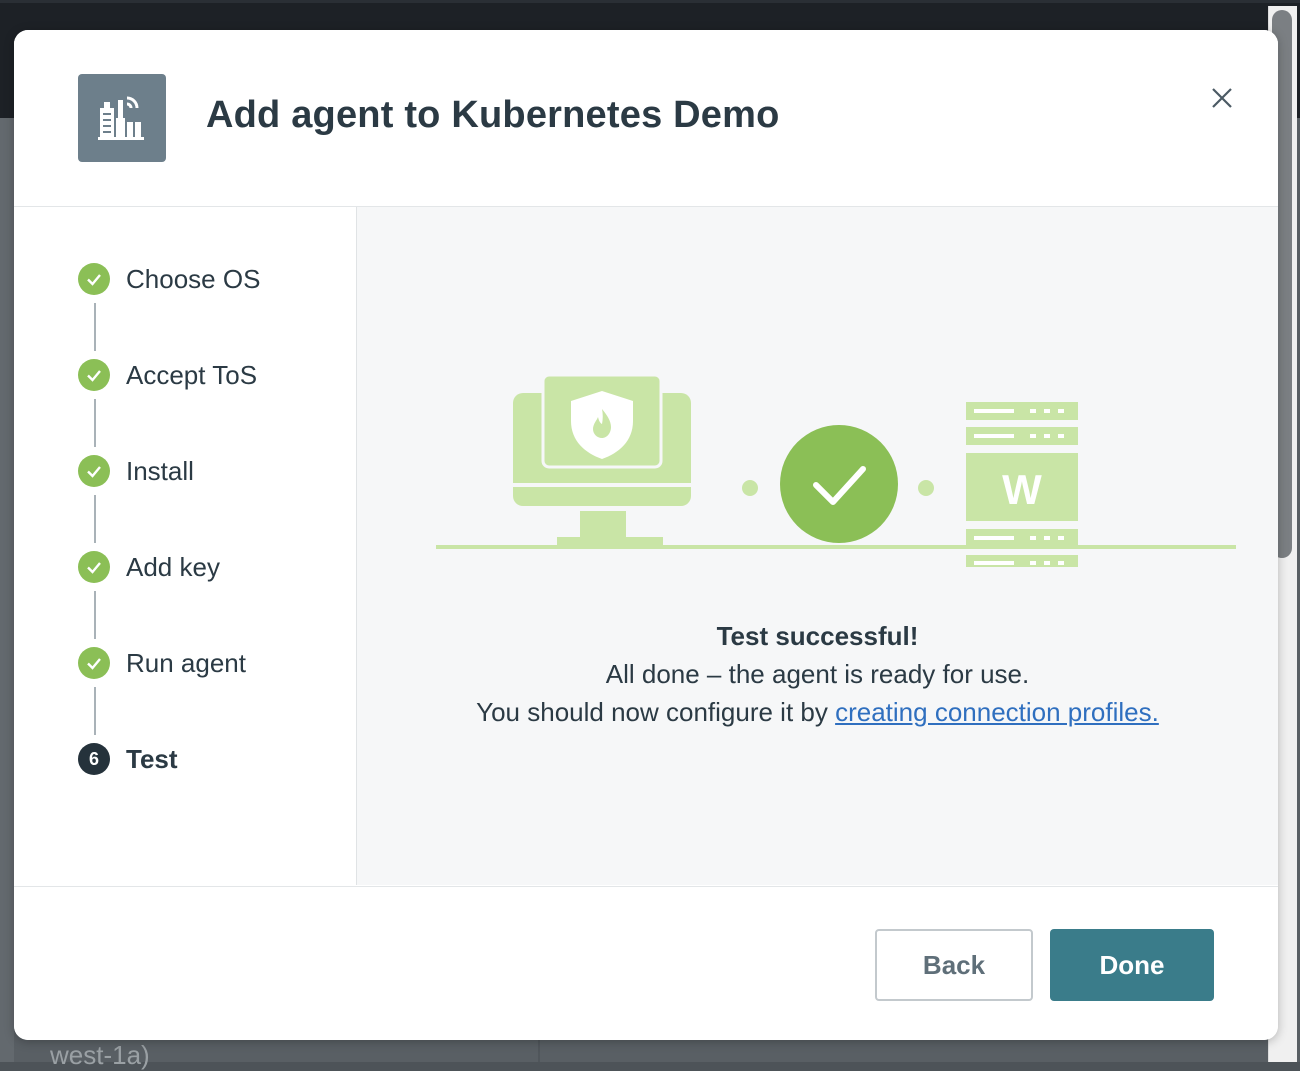 The width and height of the screenshot is (1300, 1071). What do you see at coordinates (817, 636) in the screenshot?
I see `result-title: Test successful!` at bounding box center [817, 636].